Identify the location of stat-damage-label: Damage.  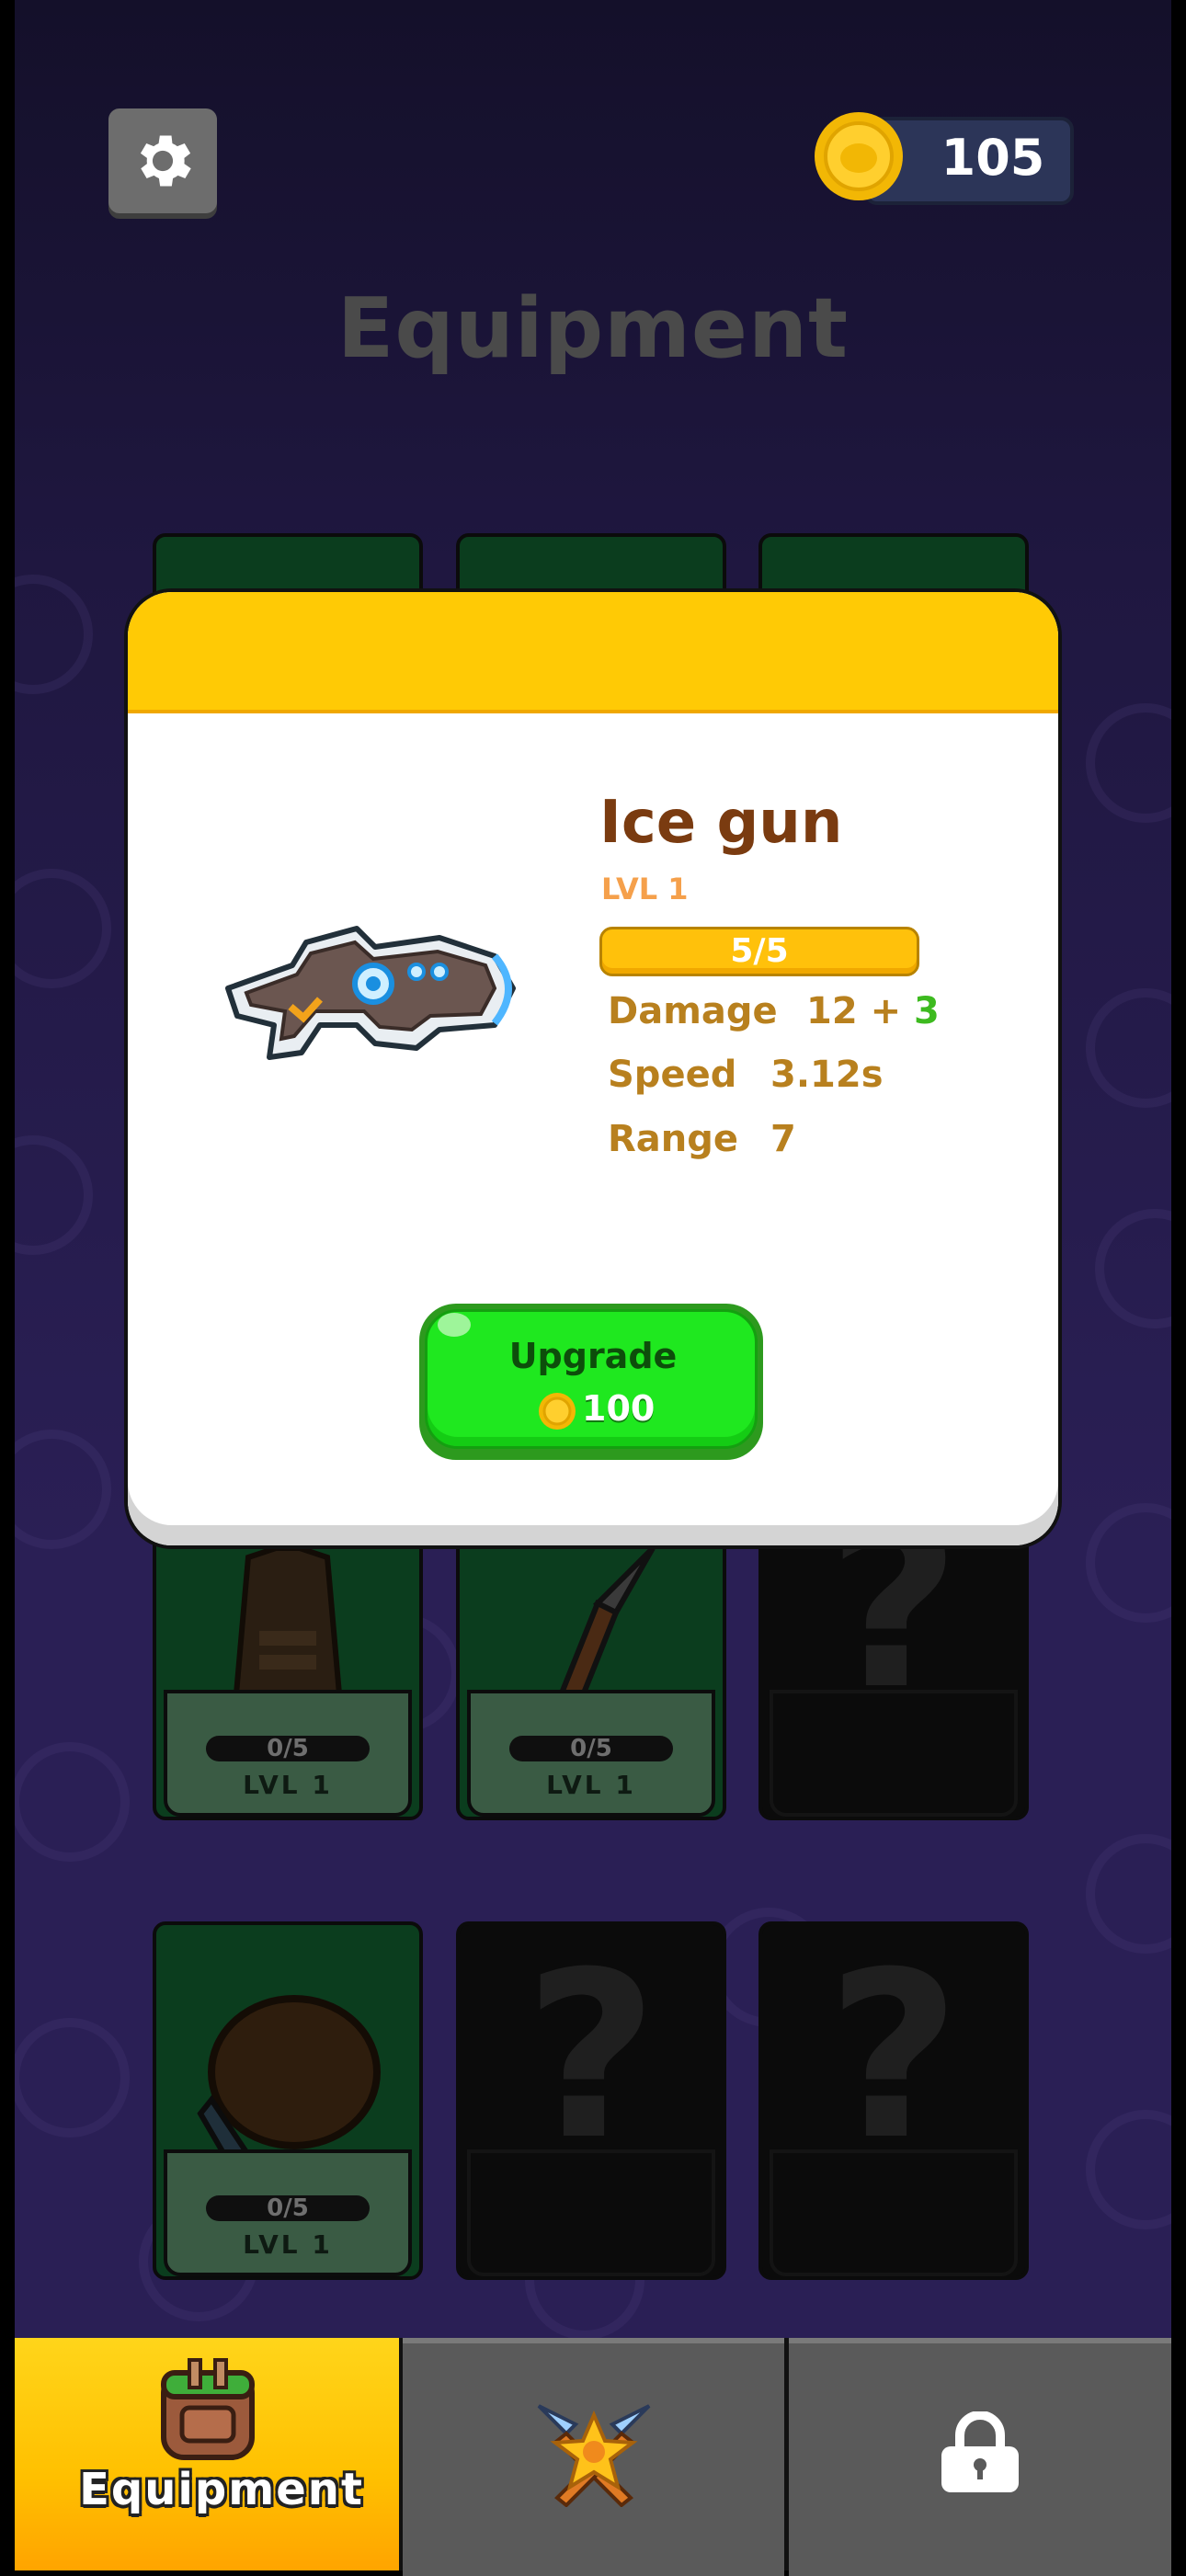
(693, 1011).